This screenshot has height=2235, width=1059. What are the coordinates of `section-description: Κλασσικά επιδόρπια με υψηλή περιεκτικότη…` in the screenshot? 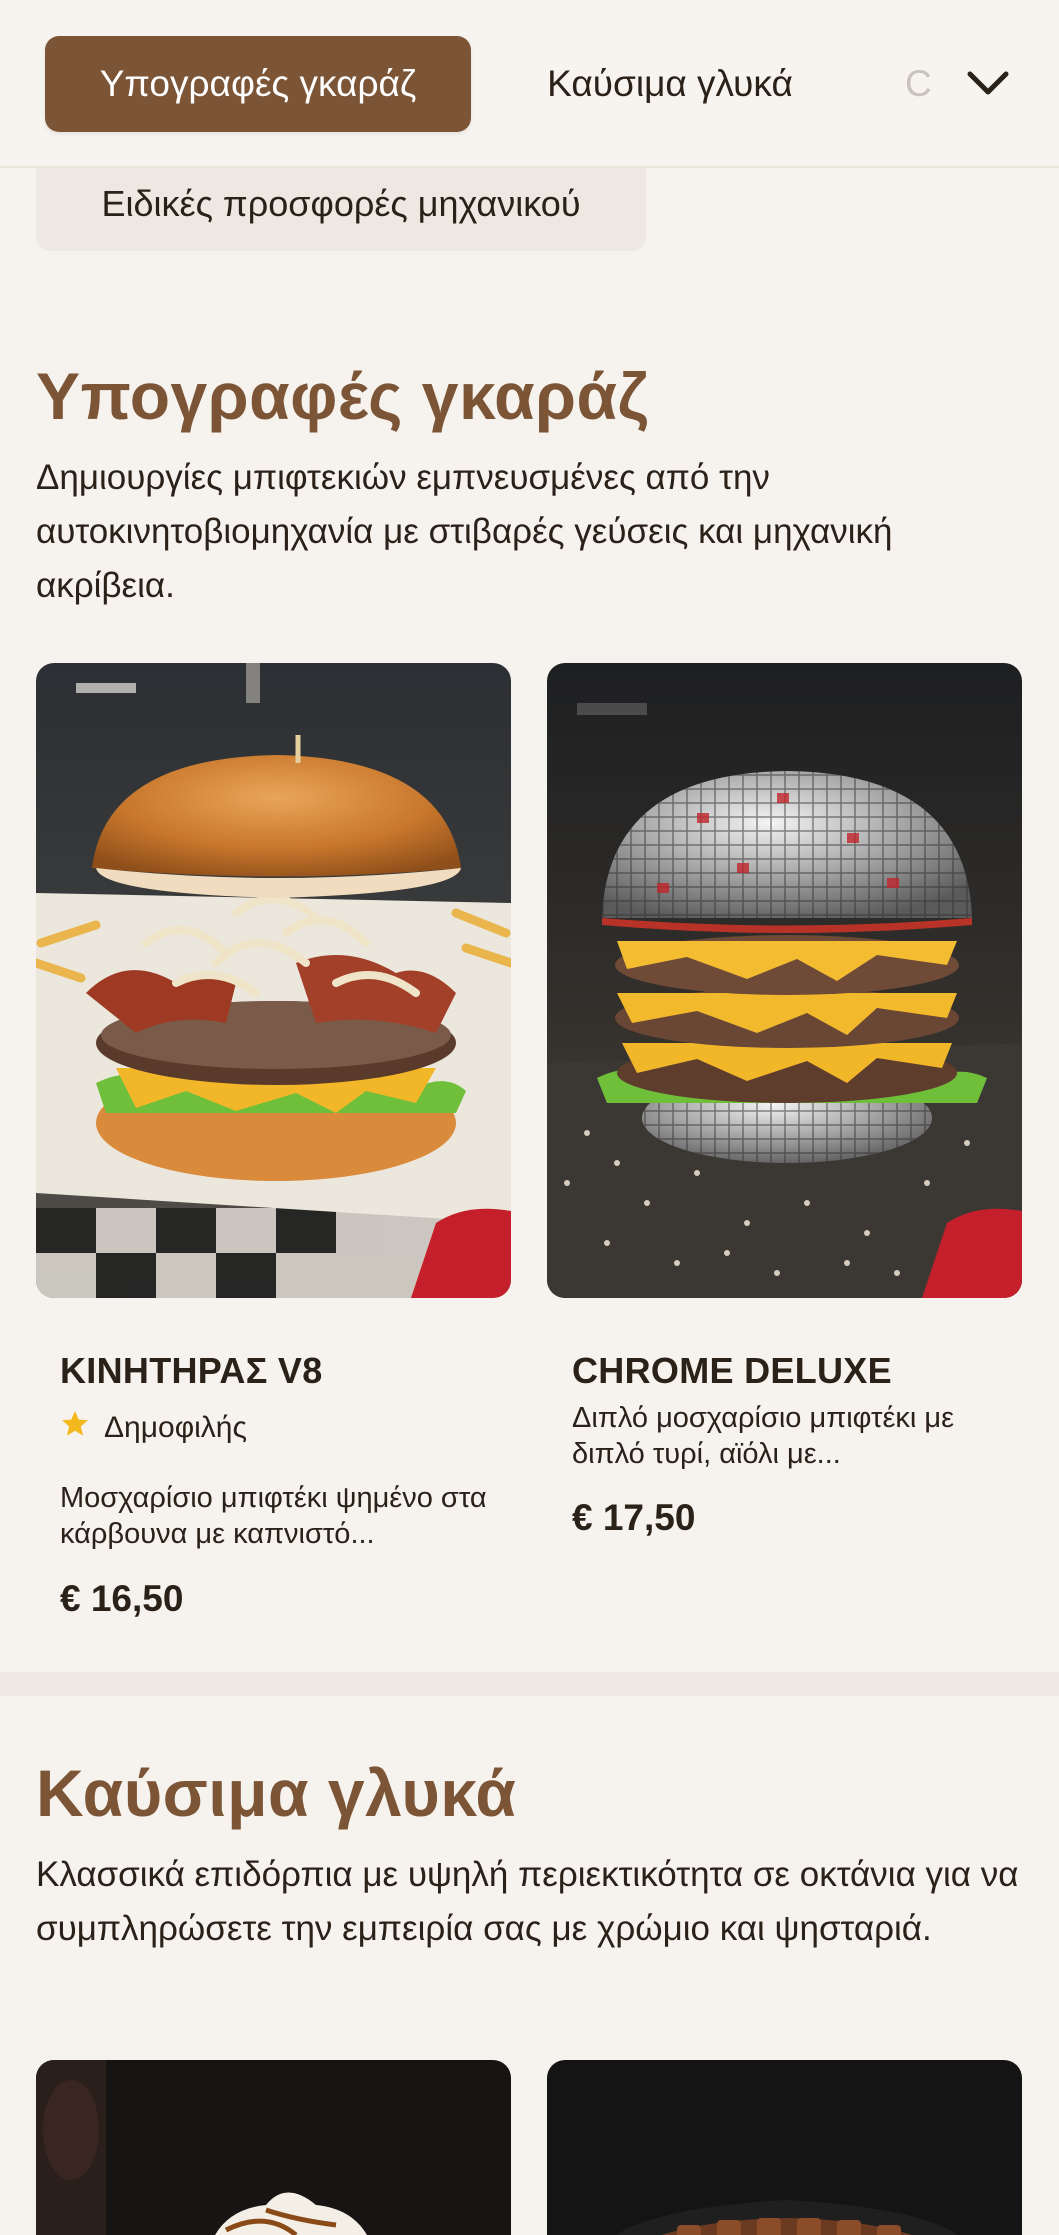 It's located at (527, 1901).